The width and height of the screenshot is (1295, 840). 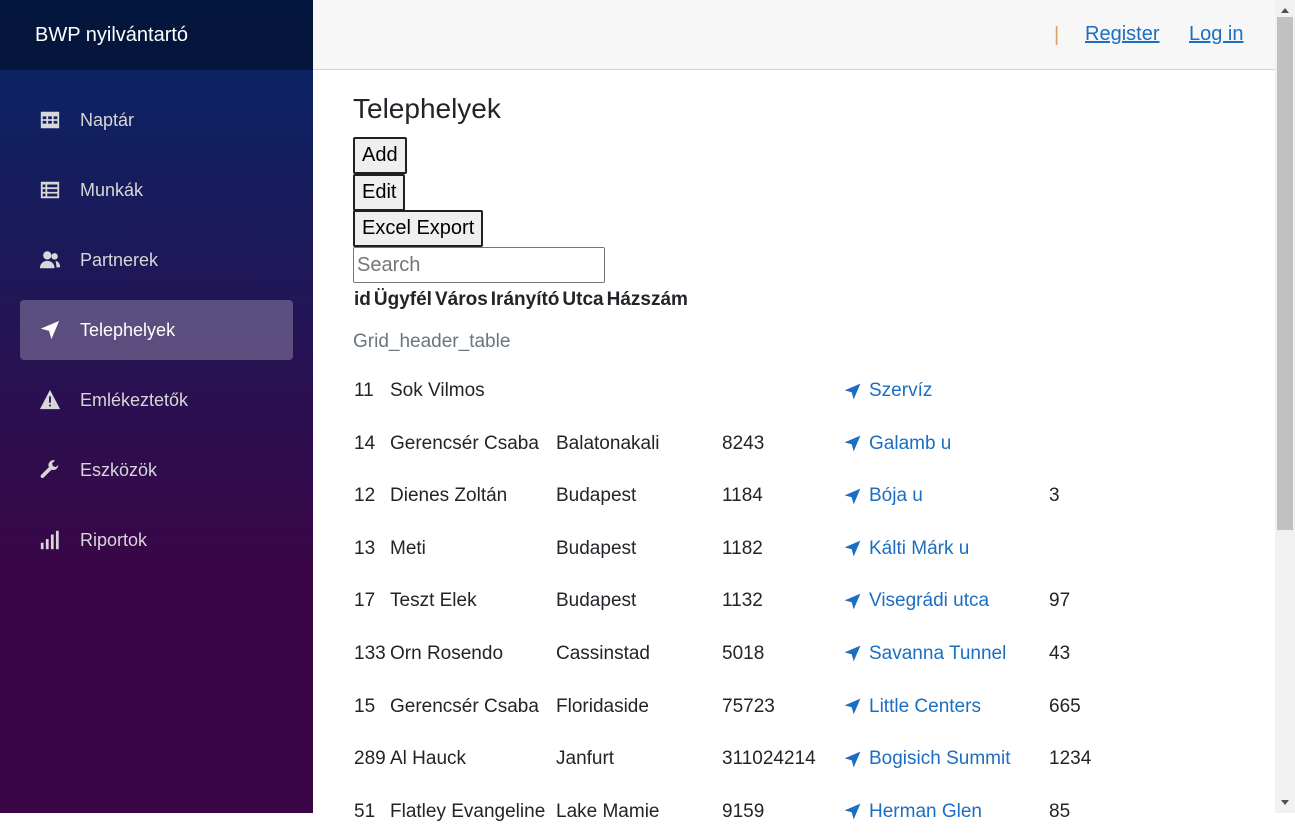 What do you see at coordinates (1065, 706) in the screenshot?
I see `cell-house: 665` at bounding box center [1065, 706].